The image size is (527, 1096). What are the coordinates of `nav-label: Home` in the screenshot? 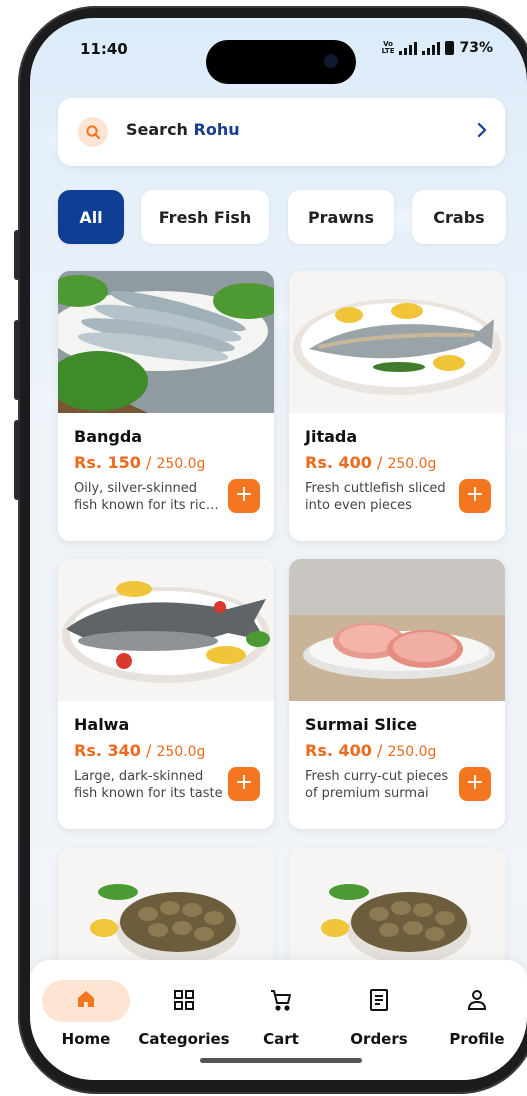 It's located at (86, 1039).